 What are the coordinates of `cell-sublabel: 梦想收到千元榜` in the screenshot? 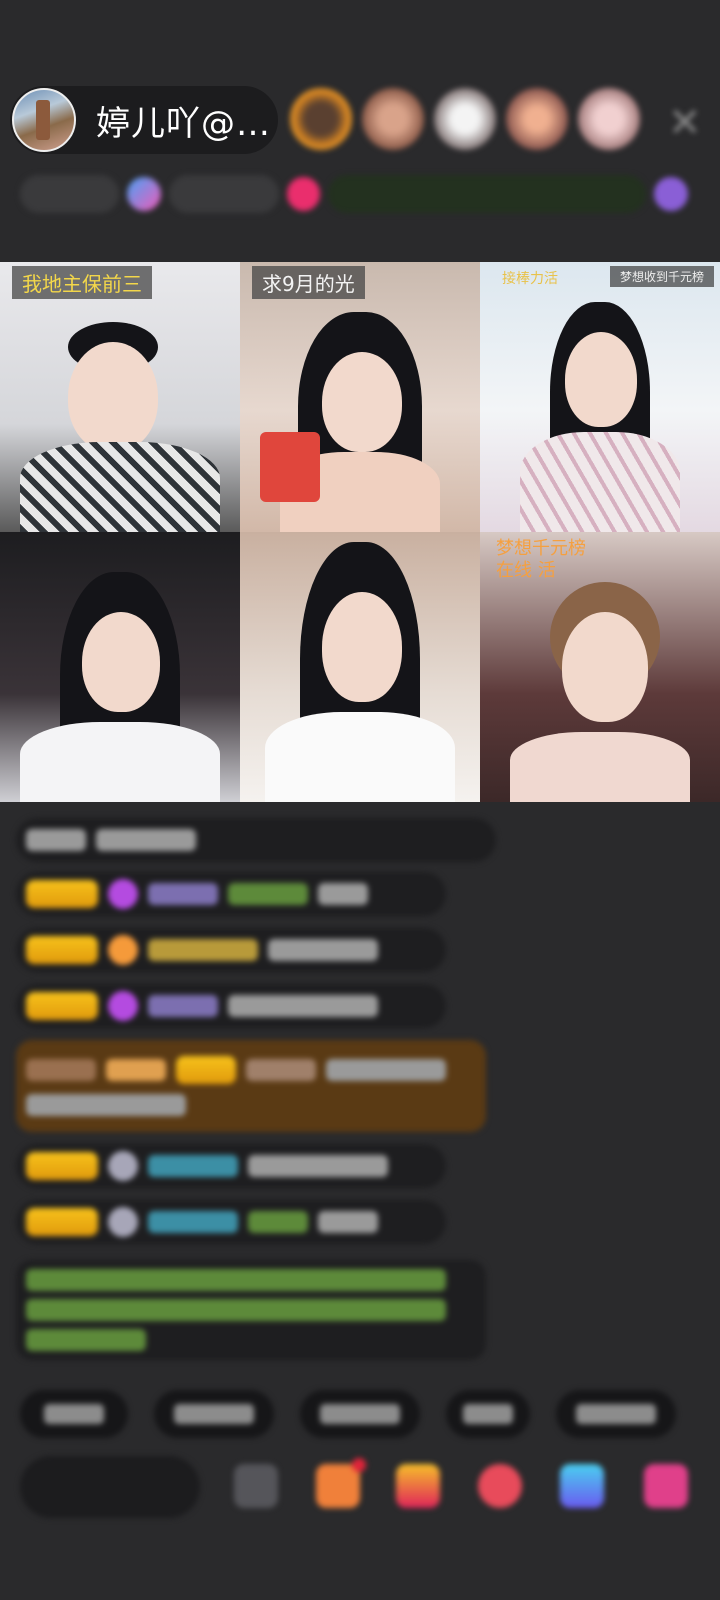 It's located at (661, 276).